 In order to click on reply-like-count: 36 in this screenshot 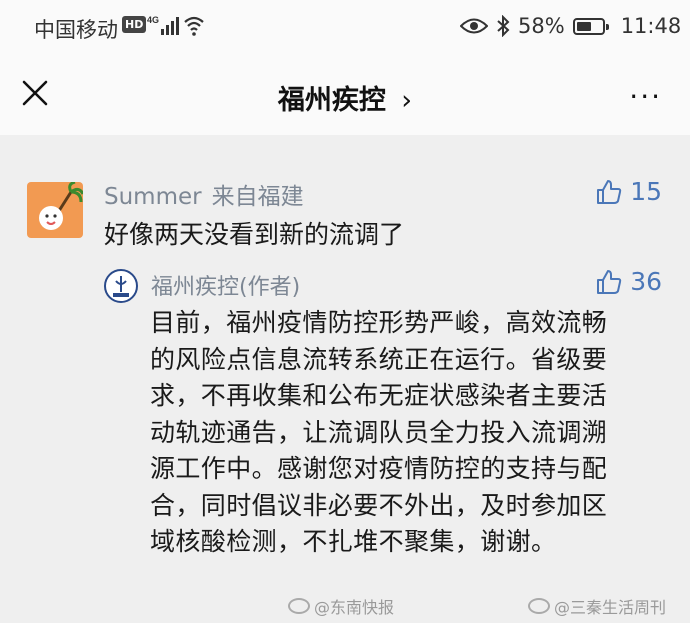, I will do `click(646, 281)`.